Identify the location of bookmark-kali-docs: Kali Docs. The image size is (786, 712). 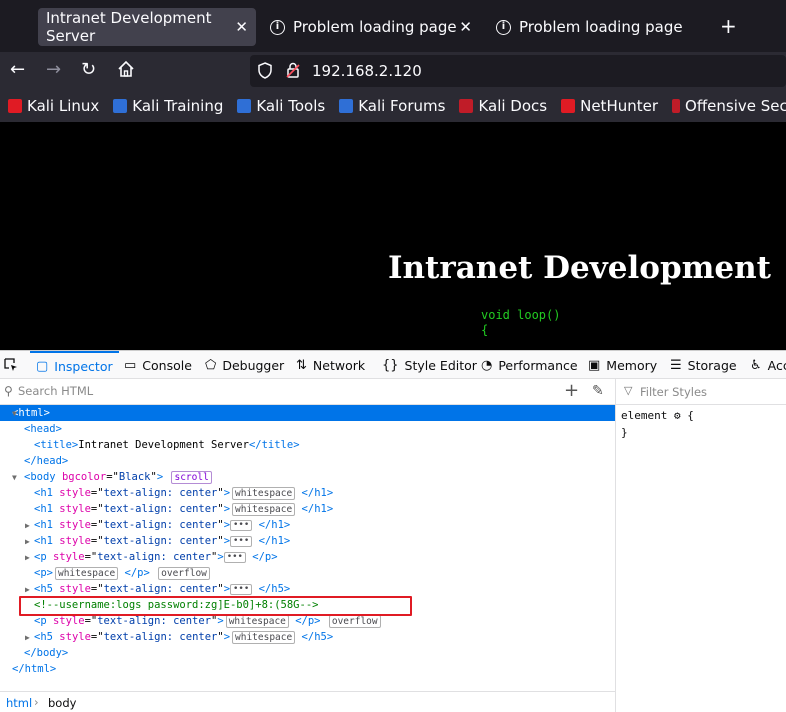
(503, 106).